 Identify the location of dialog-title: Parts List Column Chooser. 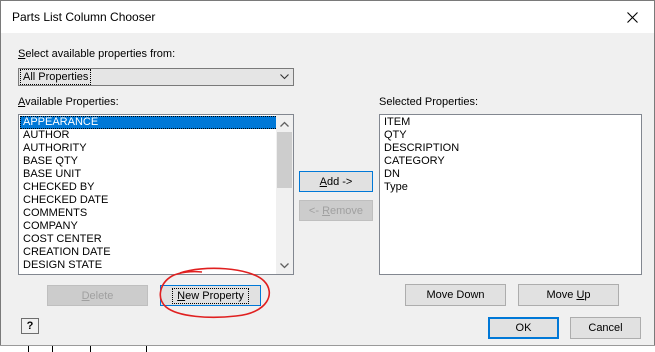
(84, 17).